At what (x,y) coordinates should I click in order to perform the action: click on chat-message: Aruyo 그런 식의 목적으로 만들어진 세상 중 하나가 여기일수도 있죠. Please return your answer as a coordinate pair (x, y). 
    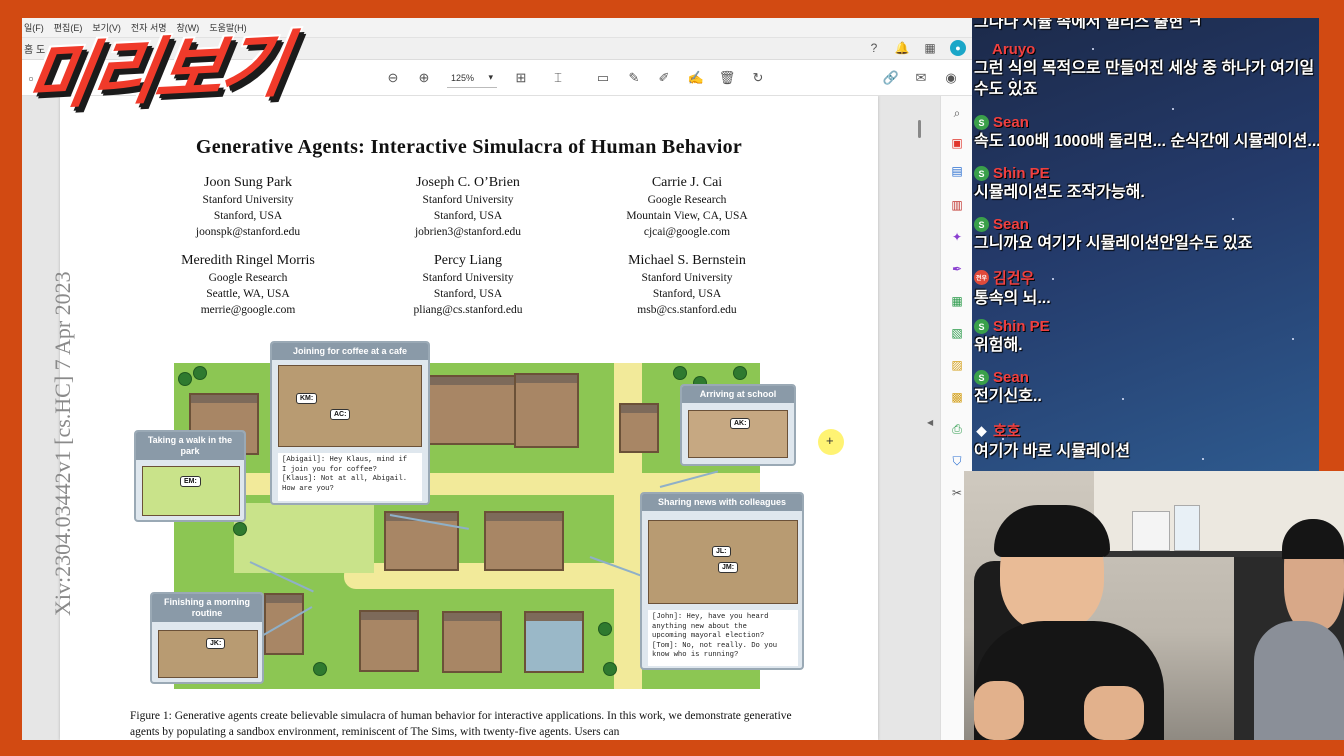
    Looking at the image, I should click on (1145, 70).